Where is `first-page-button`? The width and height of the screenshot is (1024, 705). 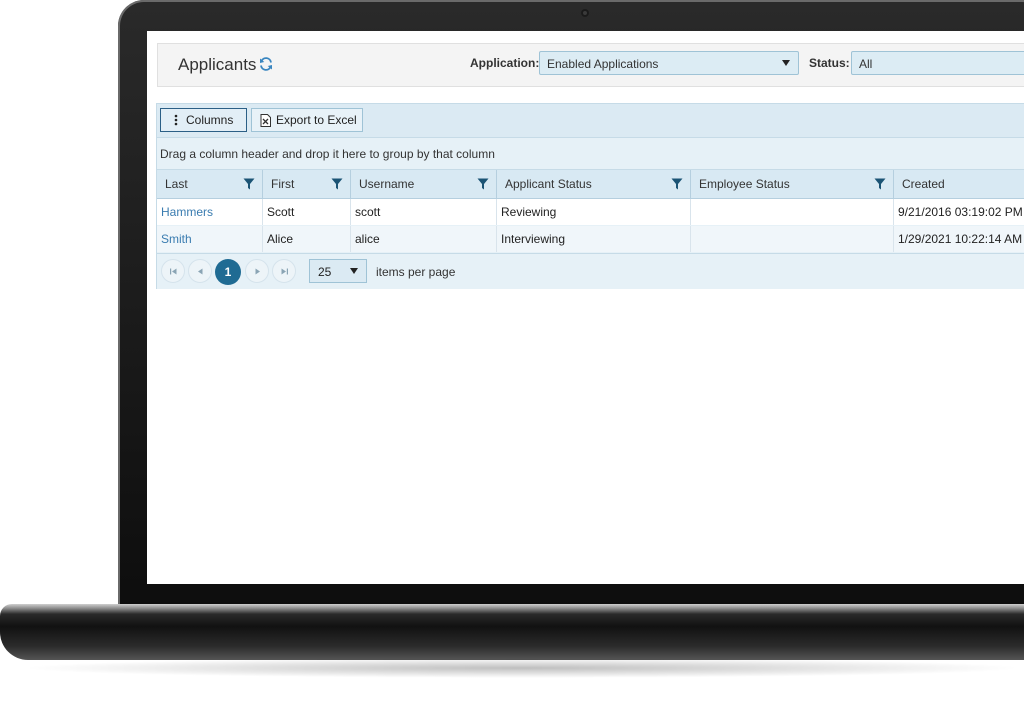 first-page-button is located at coordinates (173, 271).